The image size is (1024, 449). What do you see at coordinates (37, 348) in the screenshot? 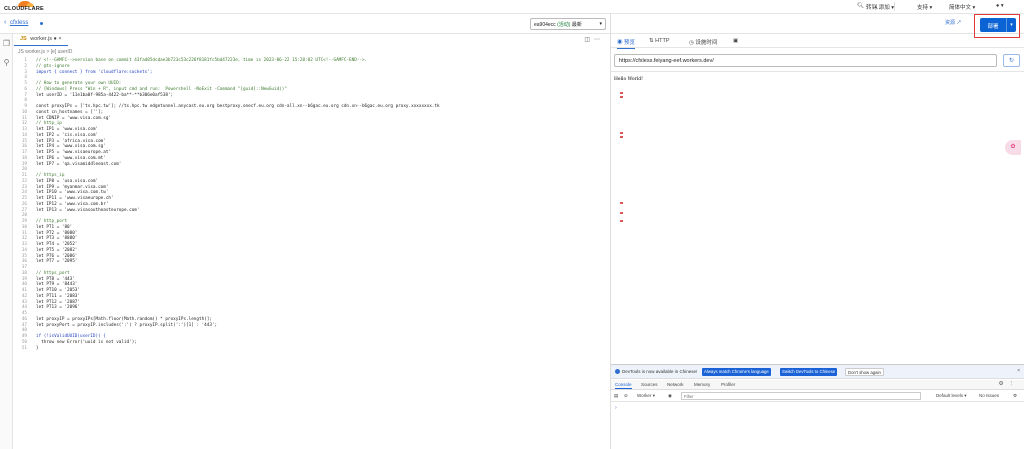
I see `code-text: }` at bounding box center [37, 348].